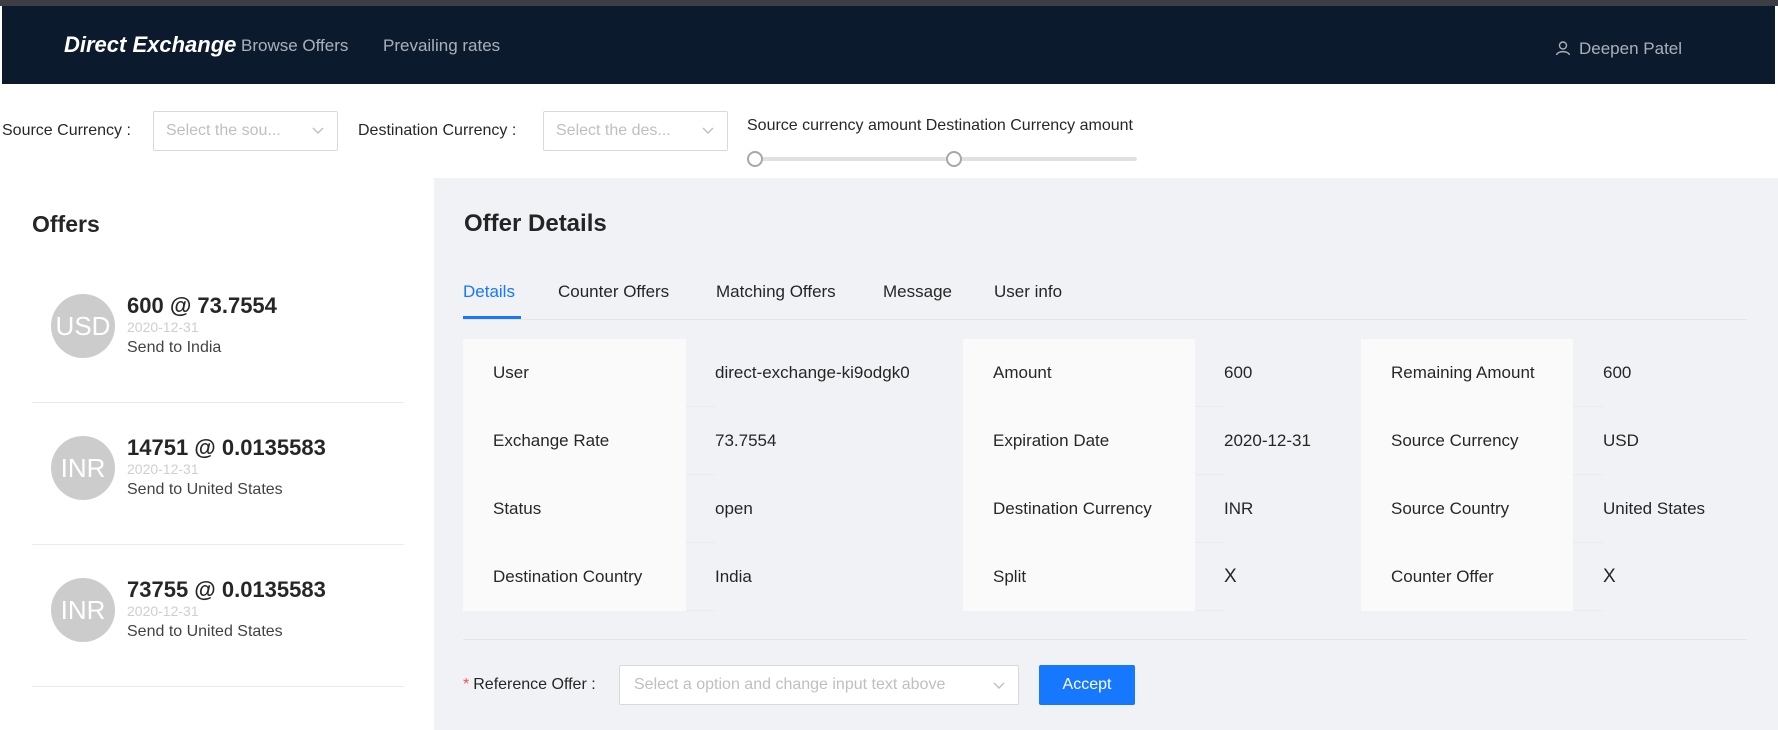  What do you see at coordinates (1467, 577) in the screenshot?
I see `label-counter-offer: Counter Offer` at bounding box center [1467, 577].